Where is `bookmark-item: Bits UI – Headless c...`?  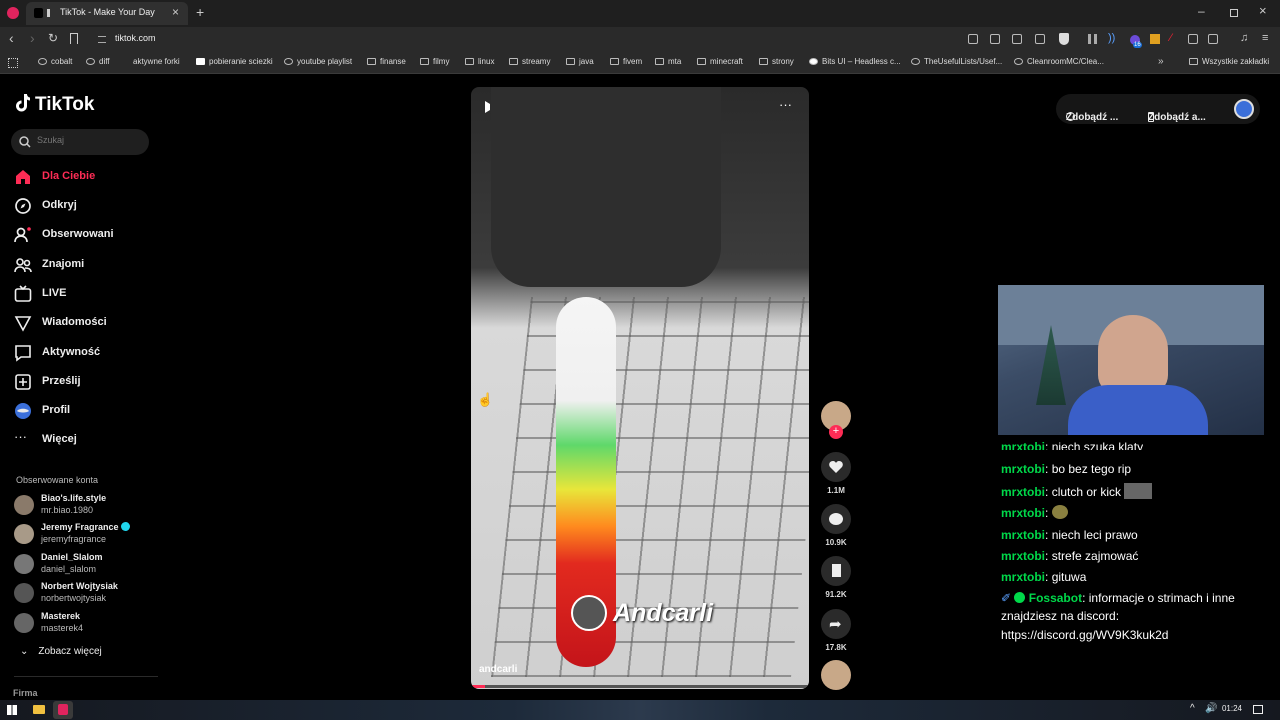
bookmark-item: Bits UI – Headless c... is located at coordinates (855, 61).